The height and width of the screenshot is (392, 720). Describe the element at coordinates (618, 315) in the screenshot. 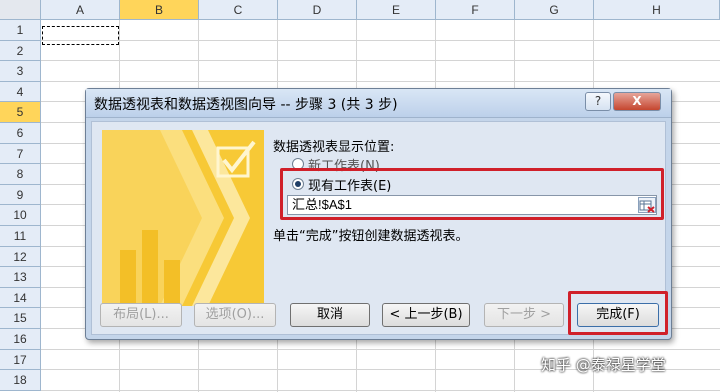

I see `finish-button: 完成(F)` at that location.